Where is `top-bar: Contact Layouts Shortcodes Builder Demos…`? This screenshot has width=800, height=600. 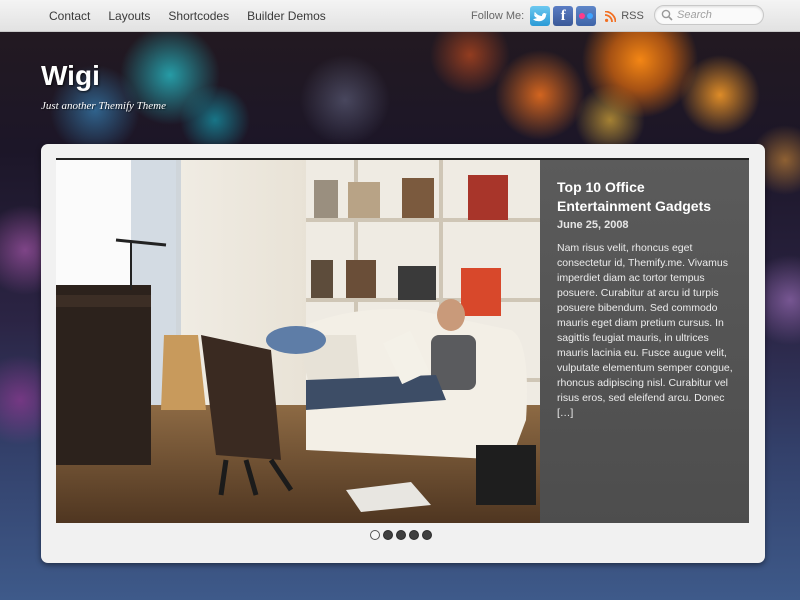
top-bar: Contact Layouts Shortcodes Builder Demos… is located at coordinates (400, 16).